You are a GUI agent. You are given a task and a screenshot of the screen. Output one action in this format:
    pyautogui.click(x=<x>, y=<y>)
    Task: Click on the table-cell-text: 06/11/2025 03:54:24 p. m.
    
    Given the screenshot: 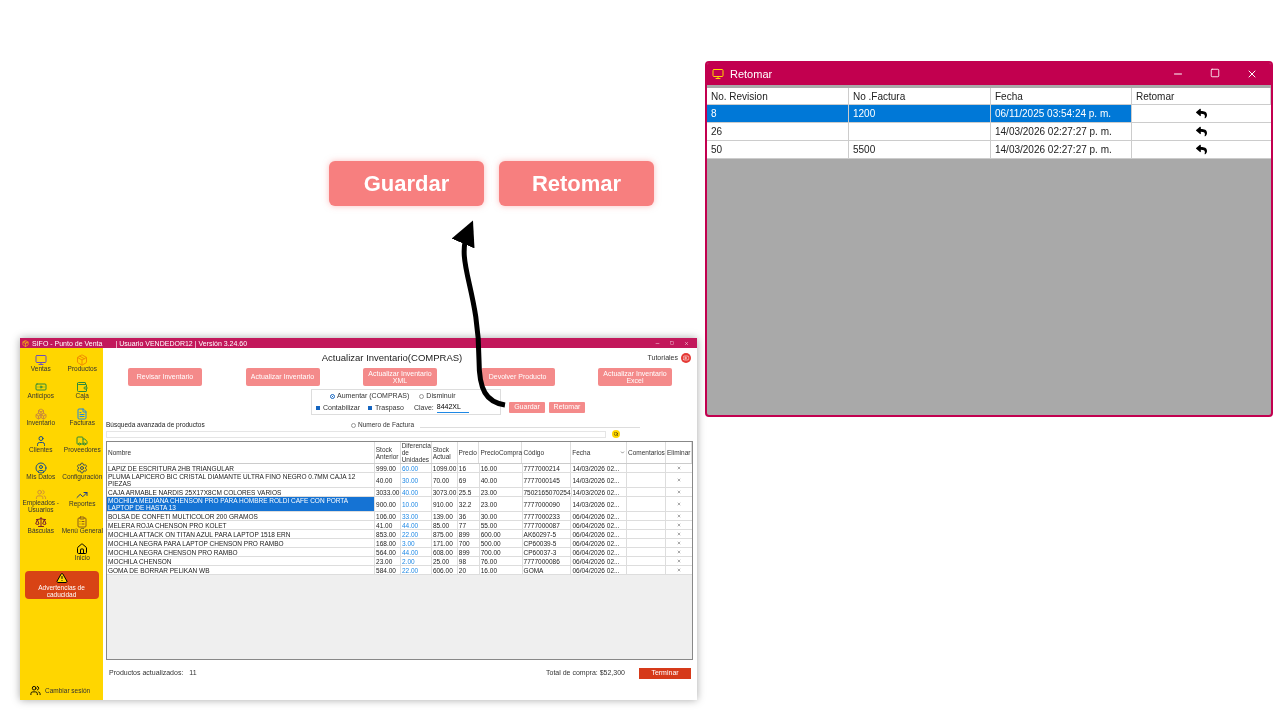 What is the action you would take?
    pyautogui.click(x=1053, y=114)
    